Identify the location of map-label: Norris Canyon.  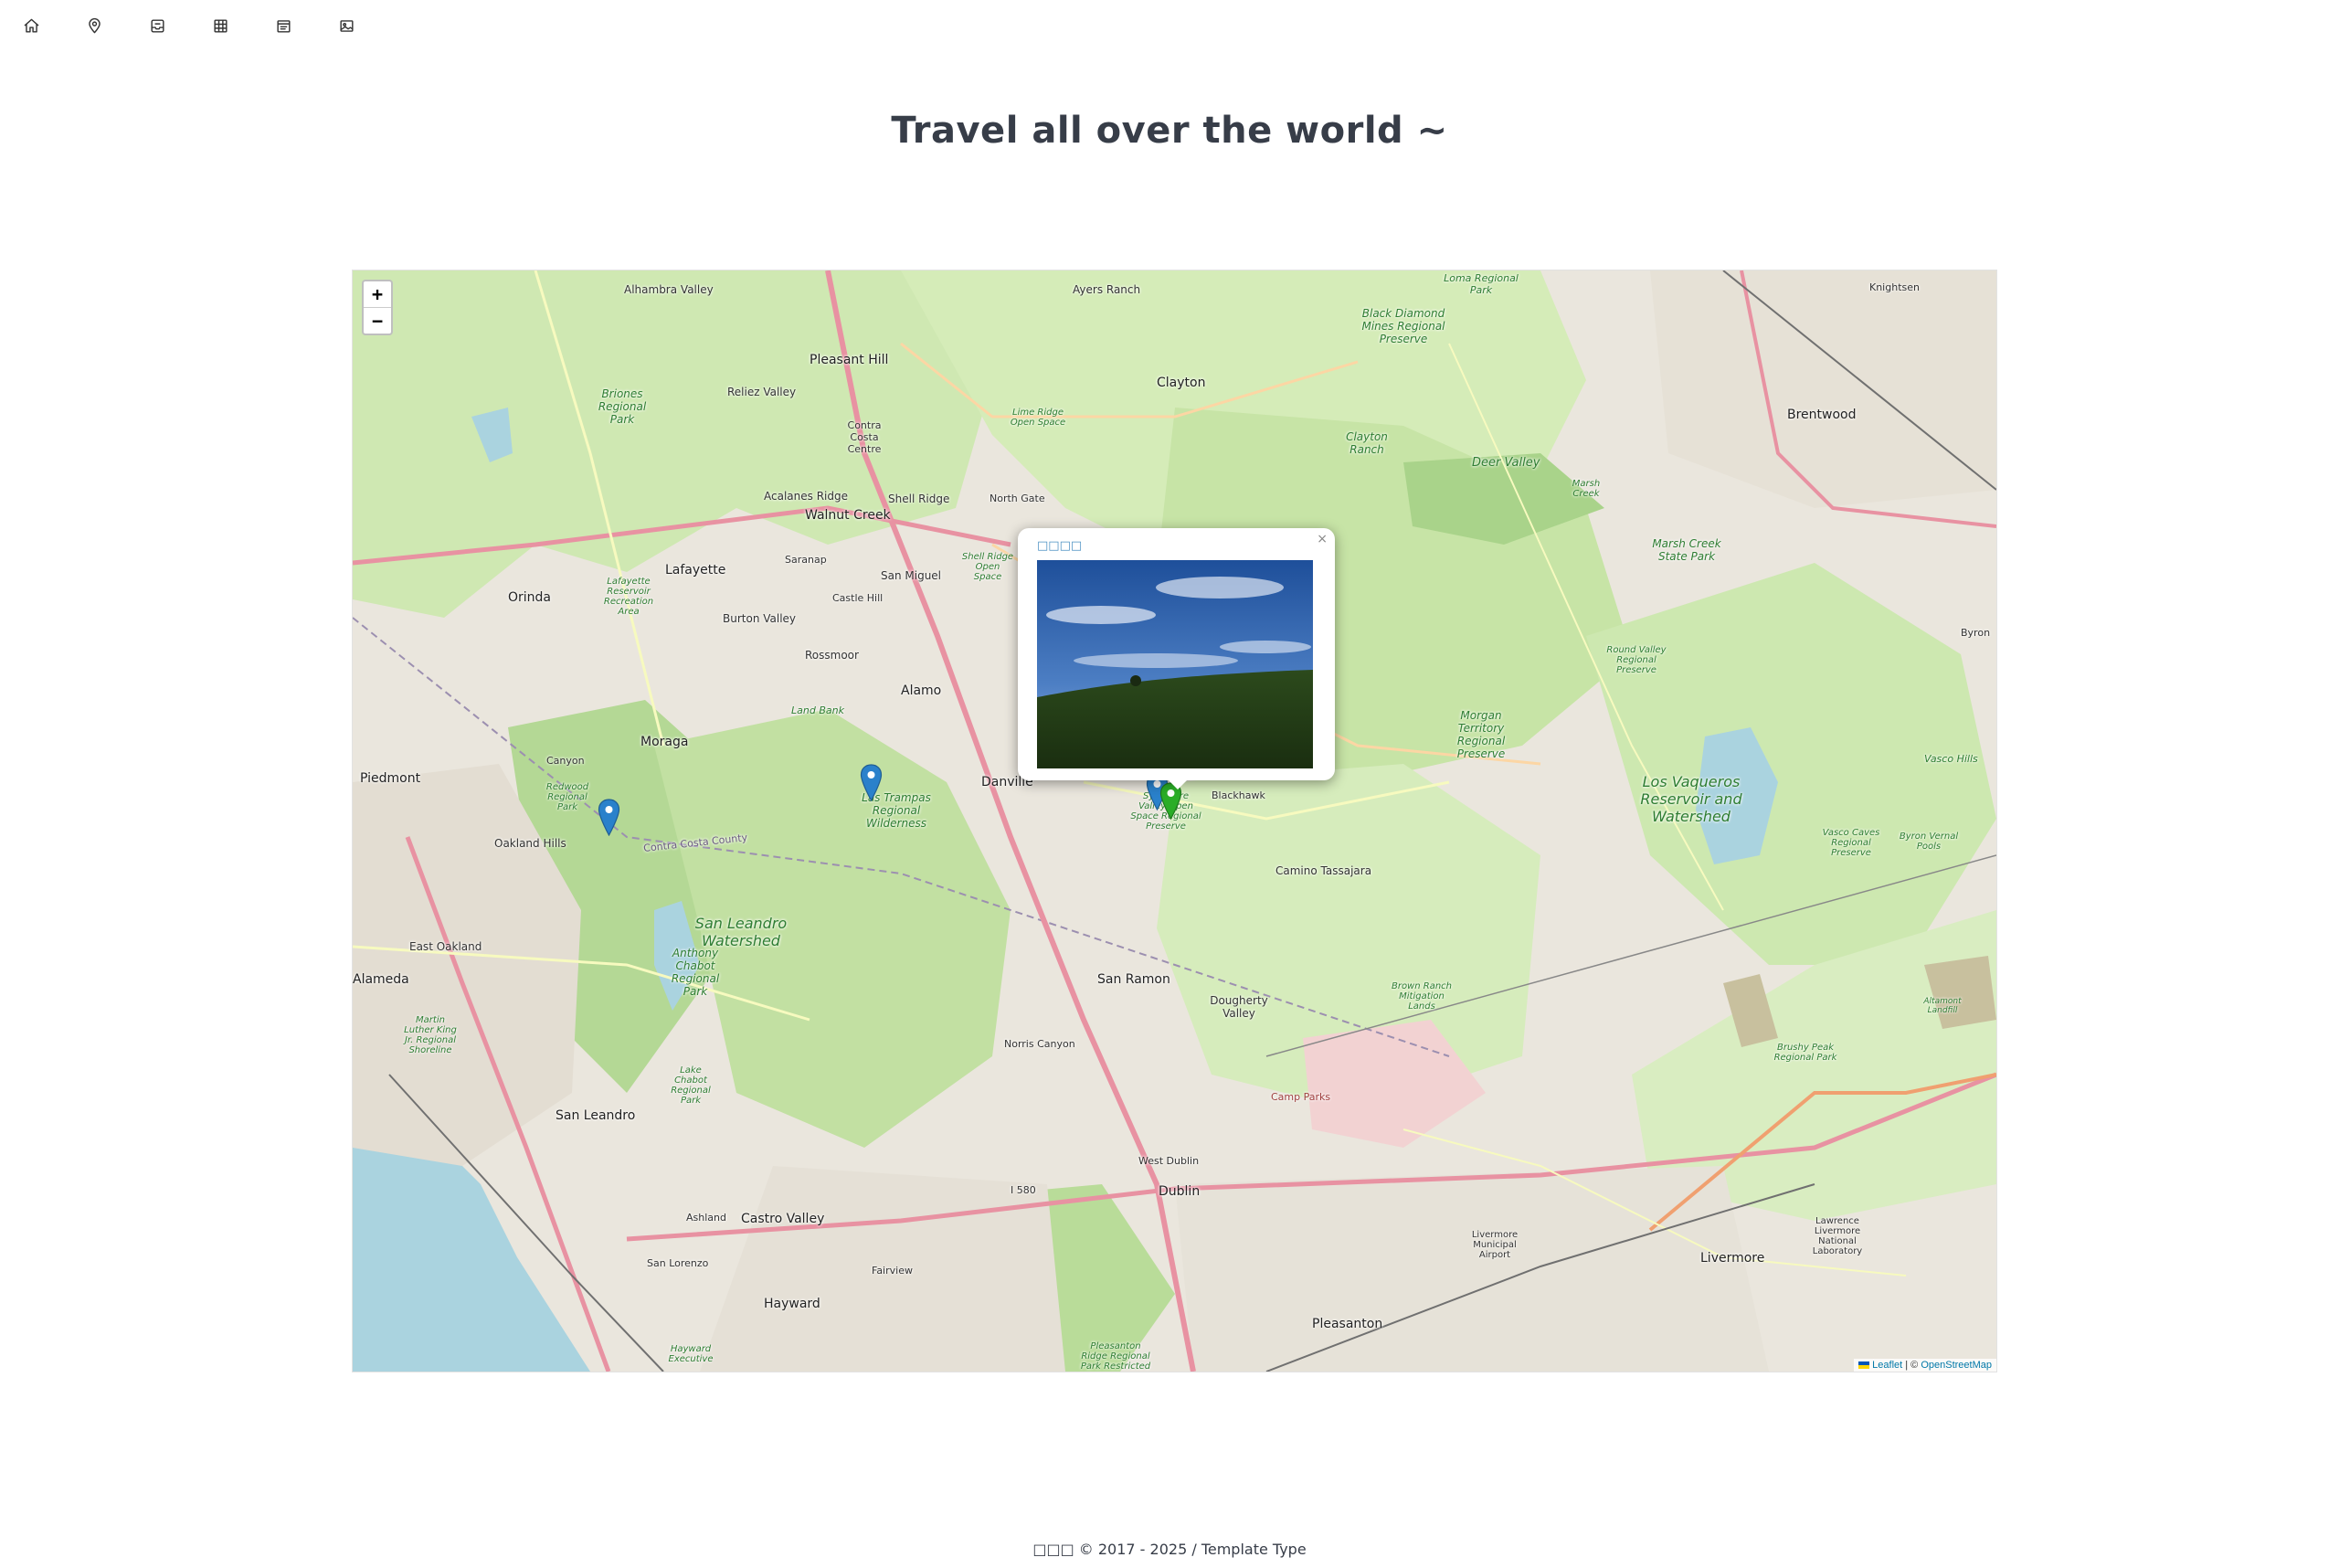
(1040, 1044).